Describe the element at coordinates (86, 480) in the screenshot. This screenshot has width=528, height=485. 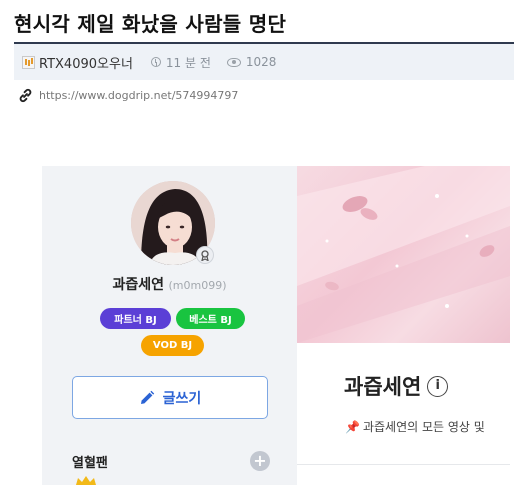
I see `crown-icon` at that location.